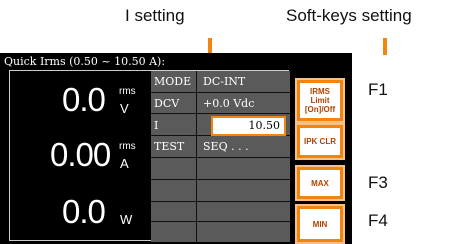  I want to click on f1-label: F1, so click(378, 89).